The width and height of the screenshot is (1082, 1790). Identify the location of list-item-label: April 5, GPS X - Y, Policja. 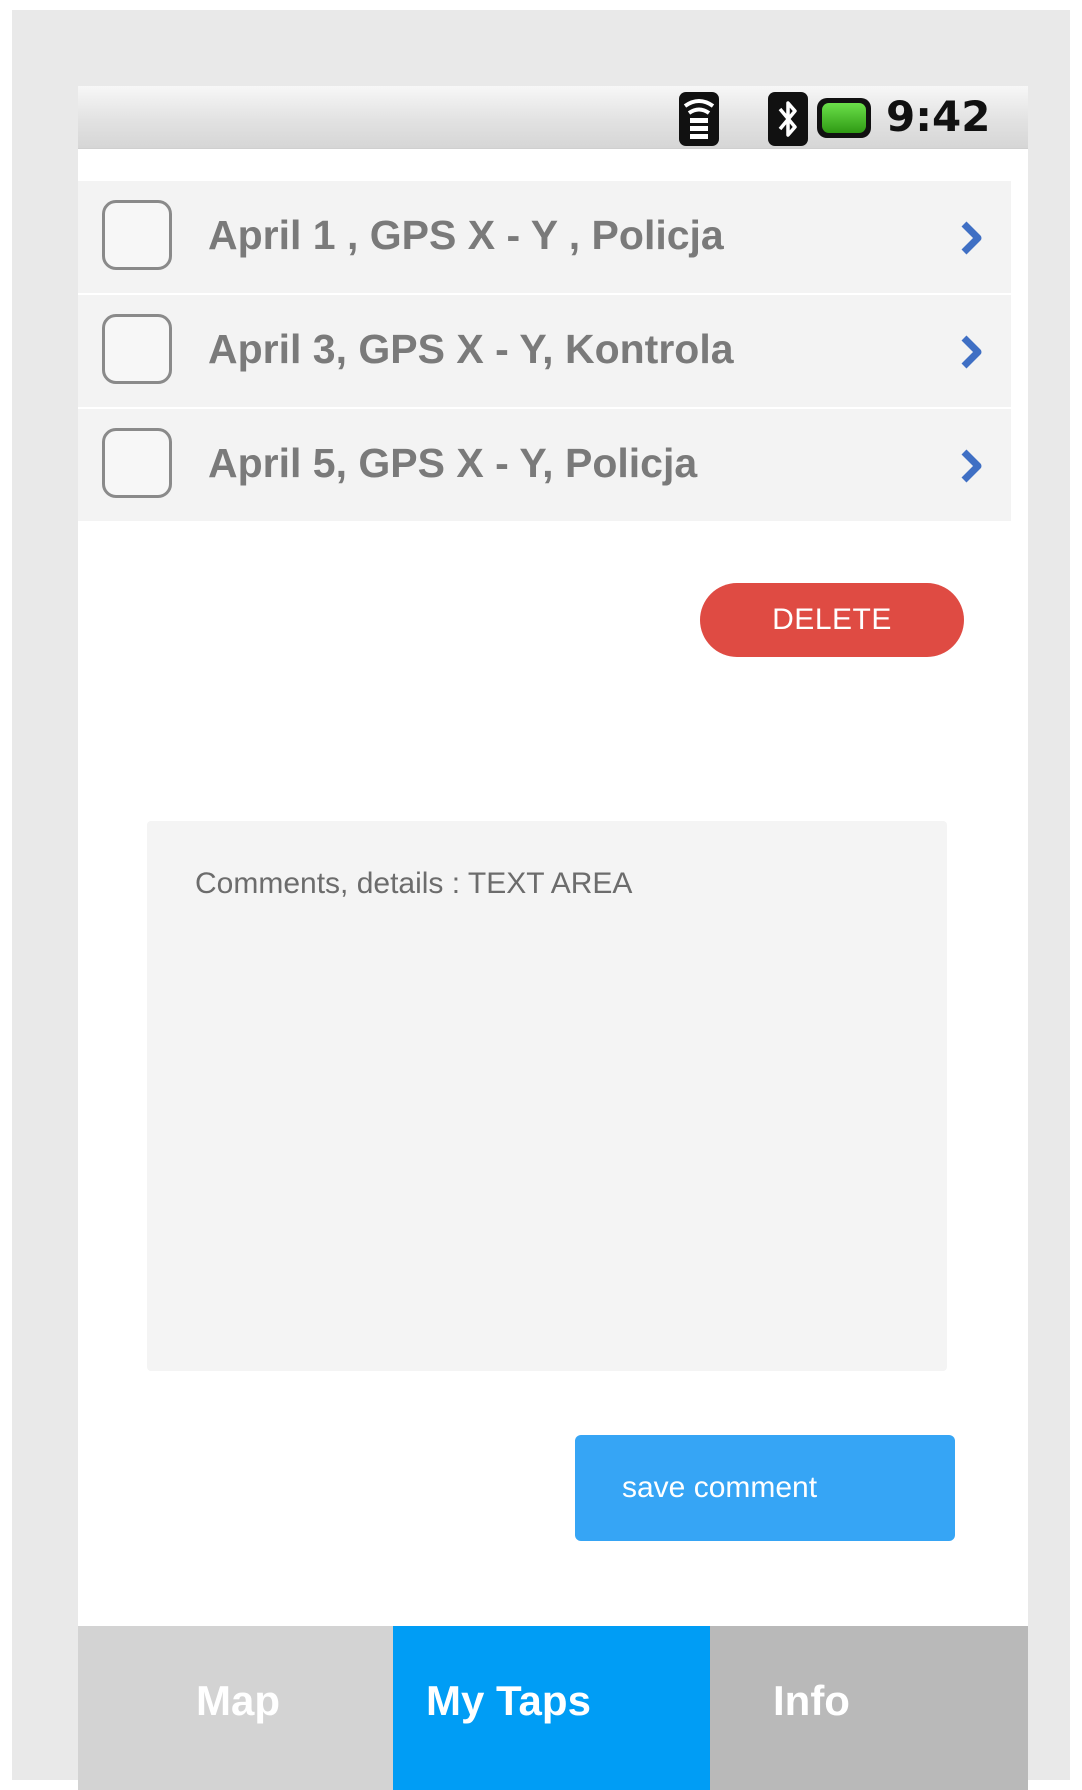
(453, 463).